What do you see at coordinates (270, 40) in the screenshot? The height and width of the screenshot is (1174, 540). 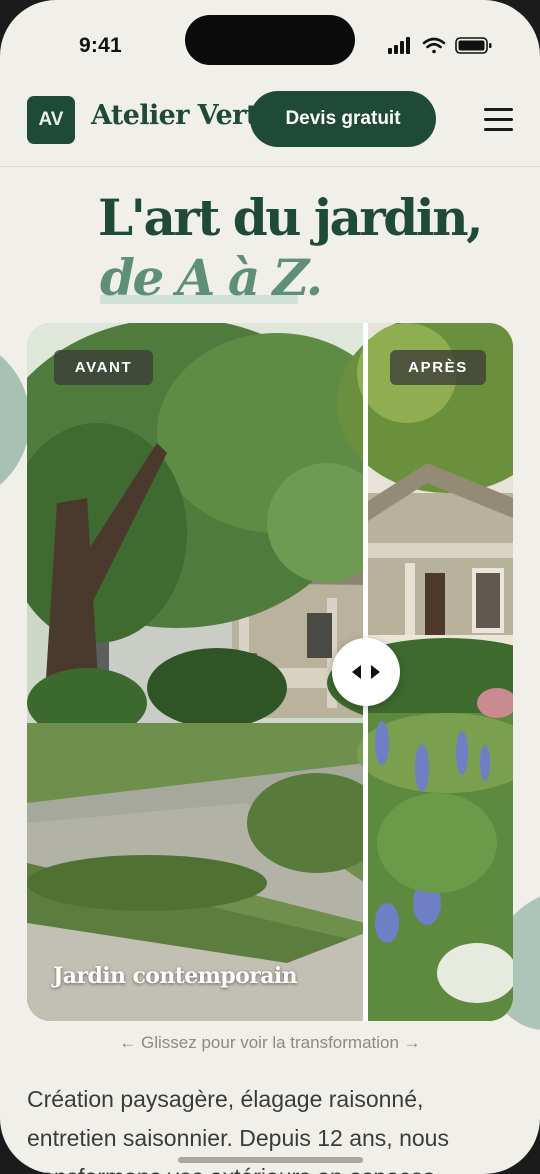 I see `dynamic-island` at bounding box center [270, 40].